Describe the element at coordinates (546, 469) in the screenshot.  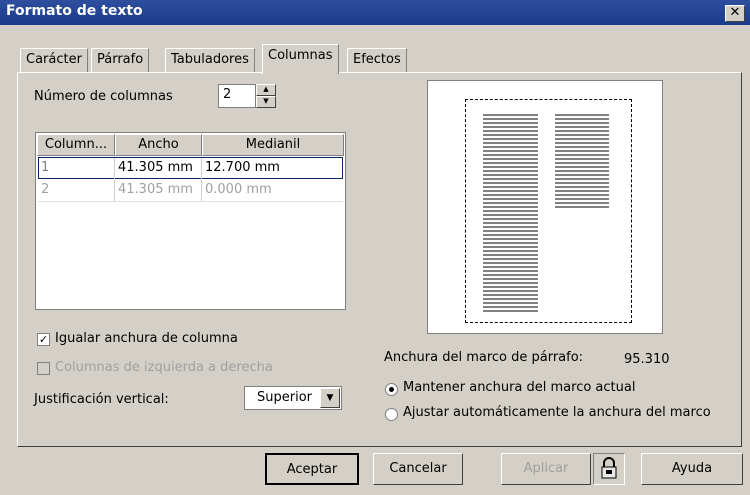
I see `apply-button: Aplicar` at that location.